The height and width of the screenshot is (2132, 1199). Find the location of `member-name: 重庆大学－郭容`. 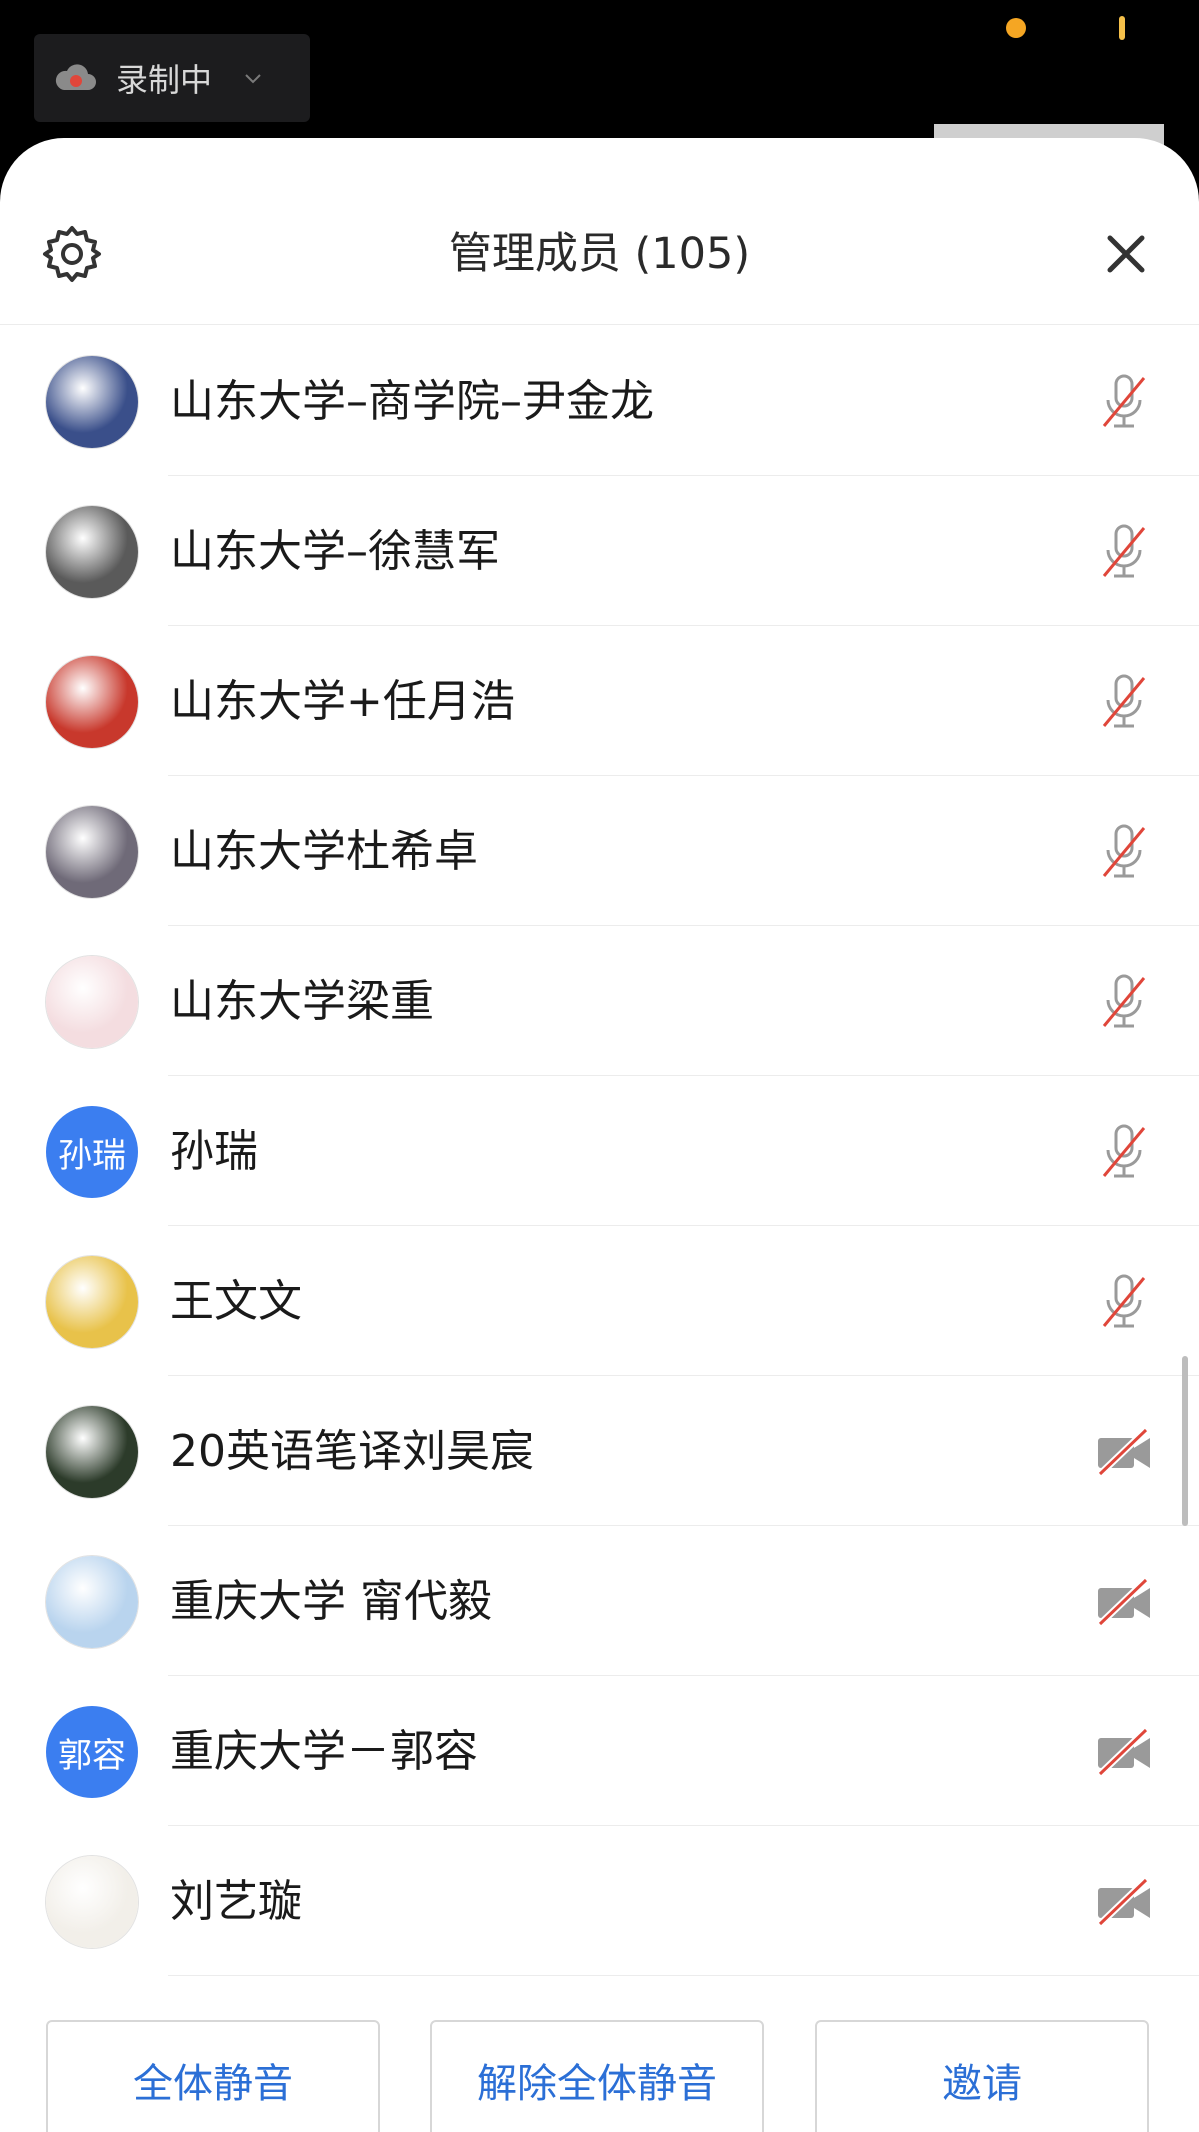

member-name: 重庆大学－郭容 is located at coordinates (324, 1751).